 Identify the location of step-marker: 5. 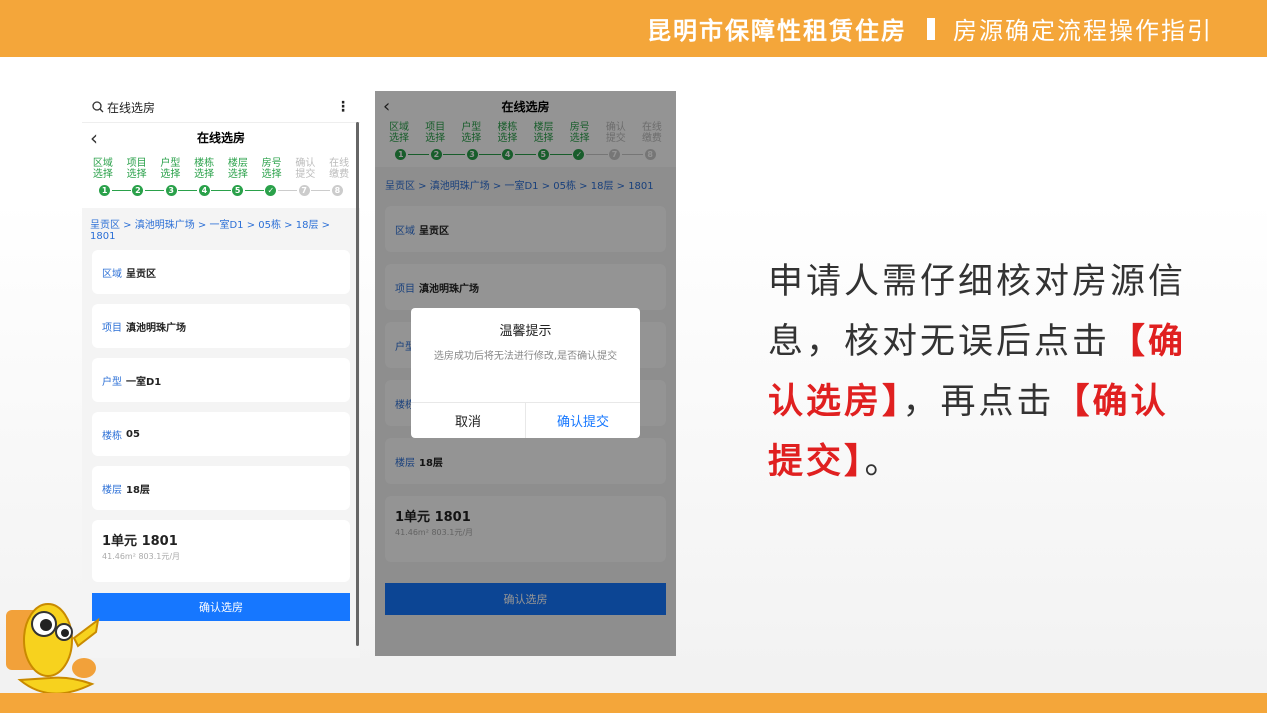
(238, 190).